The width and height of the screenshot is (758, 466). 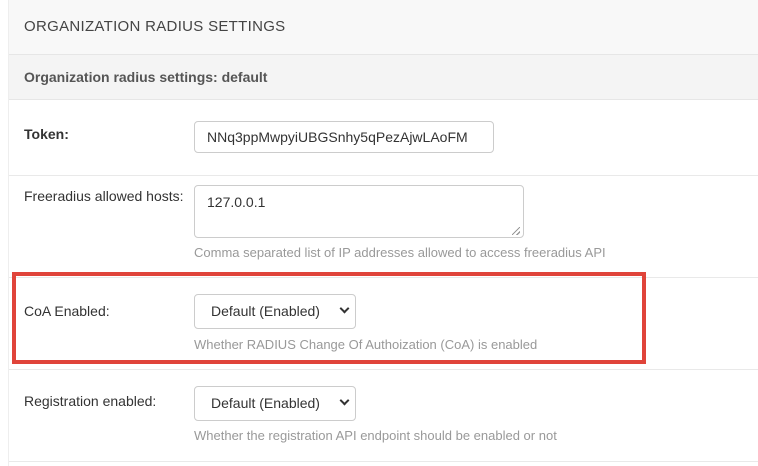 I want to click on freeradius-hosts-textarea: 127.0.0.1, so click(x=359, y=211).